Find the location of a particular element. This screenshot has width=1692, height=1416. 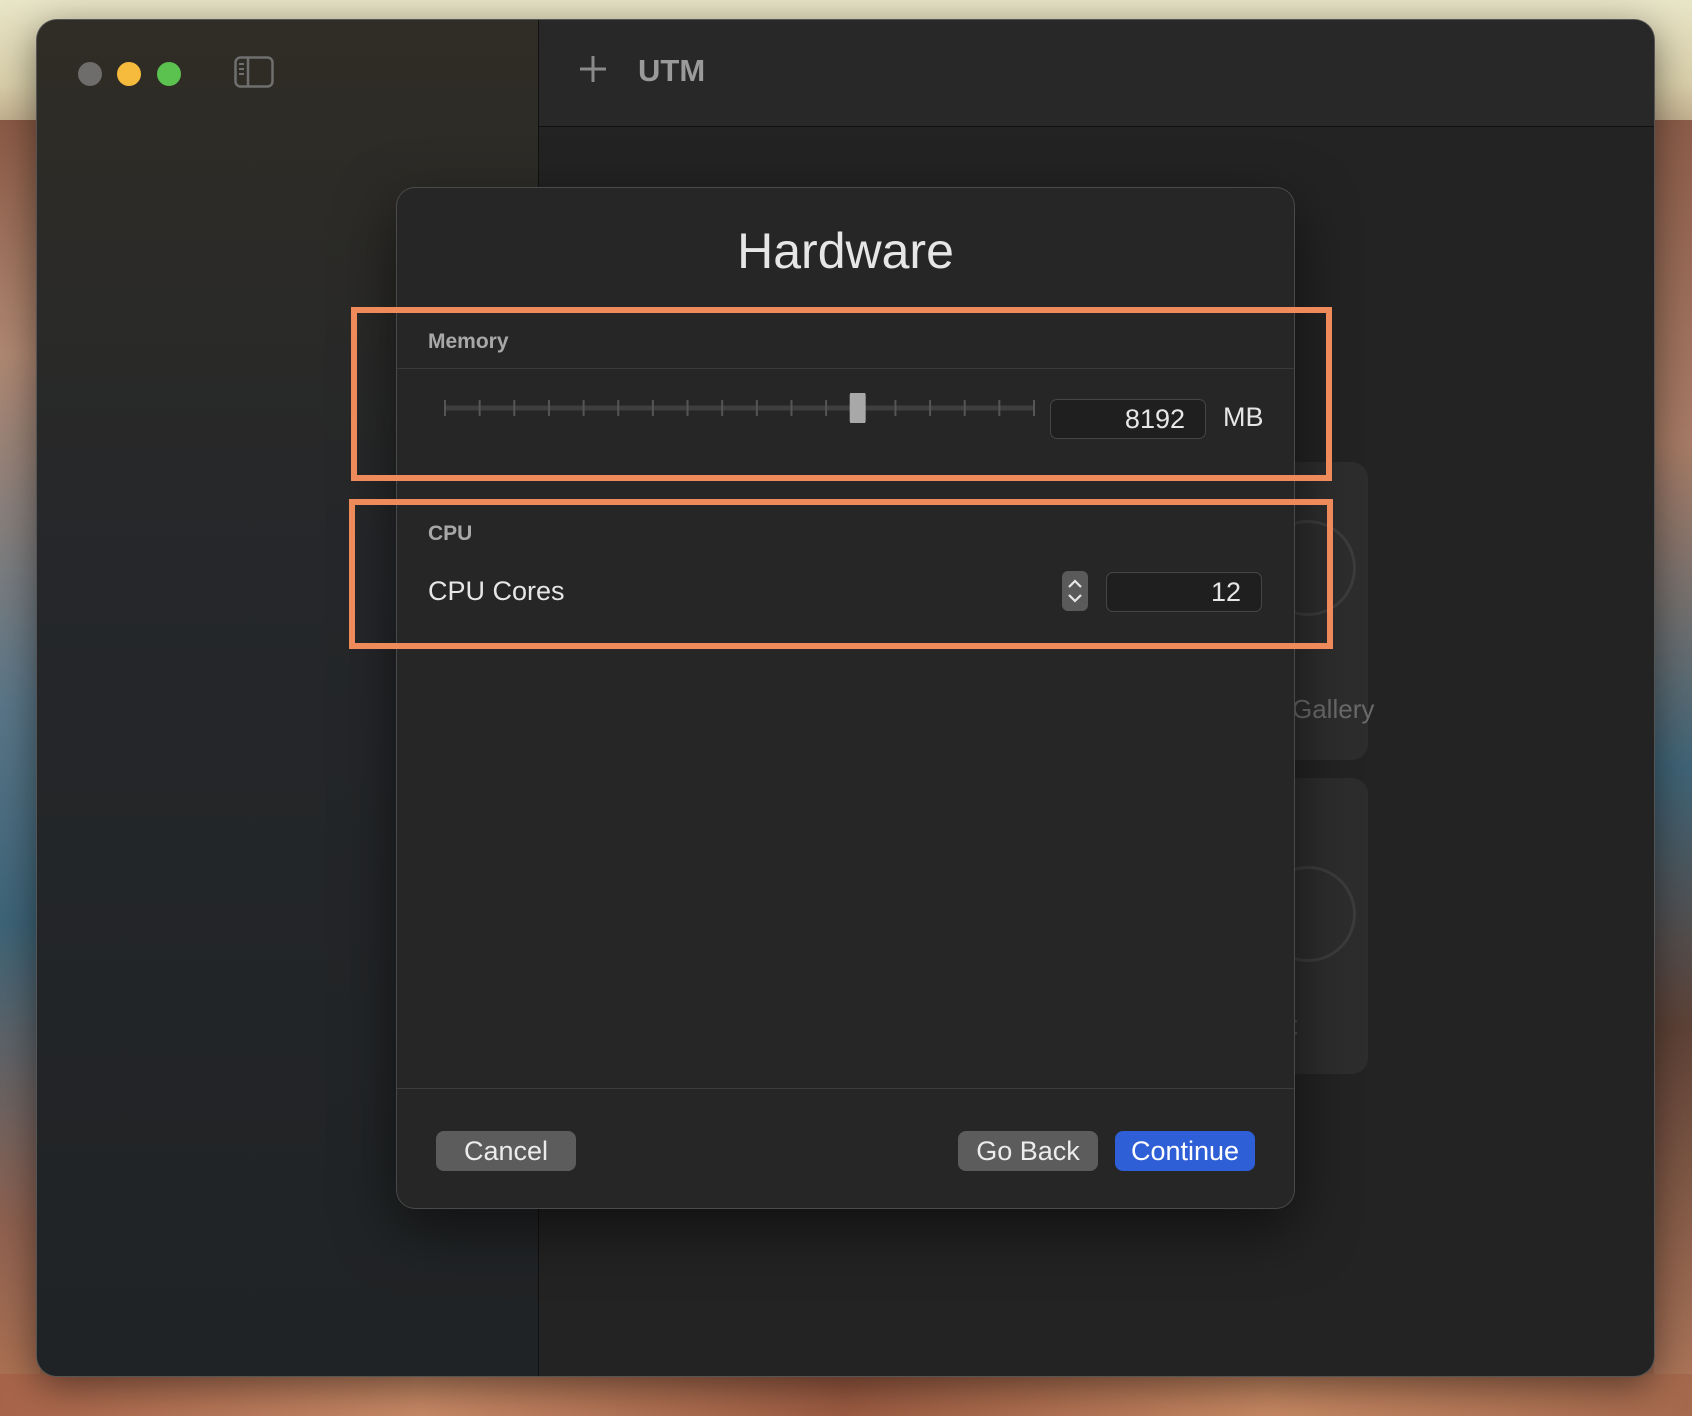

app-title: UTM is located at coordinates (672, 70).